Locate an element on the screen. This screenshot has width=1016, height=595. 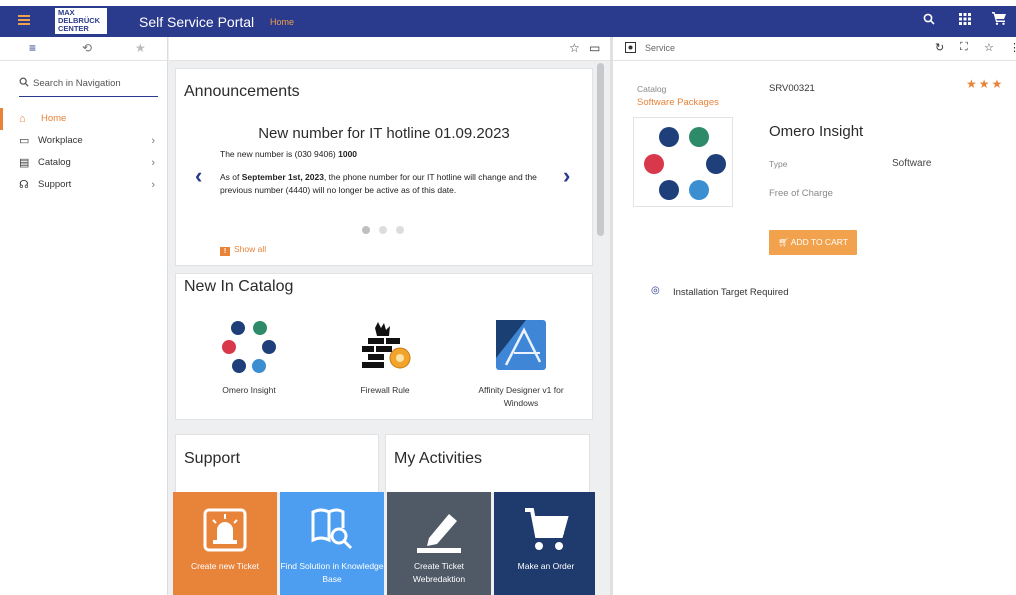
home-icon: ⌂ is located at coordinates (22, 119).